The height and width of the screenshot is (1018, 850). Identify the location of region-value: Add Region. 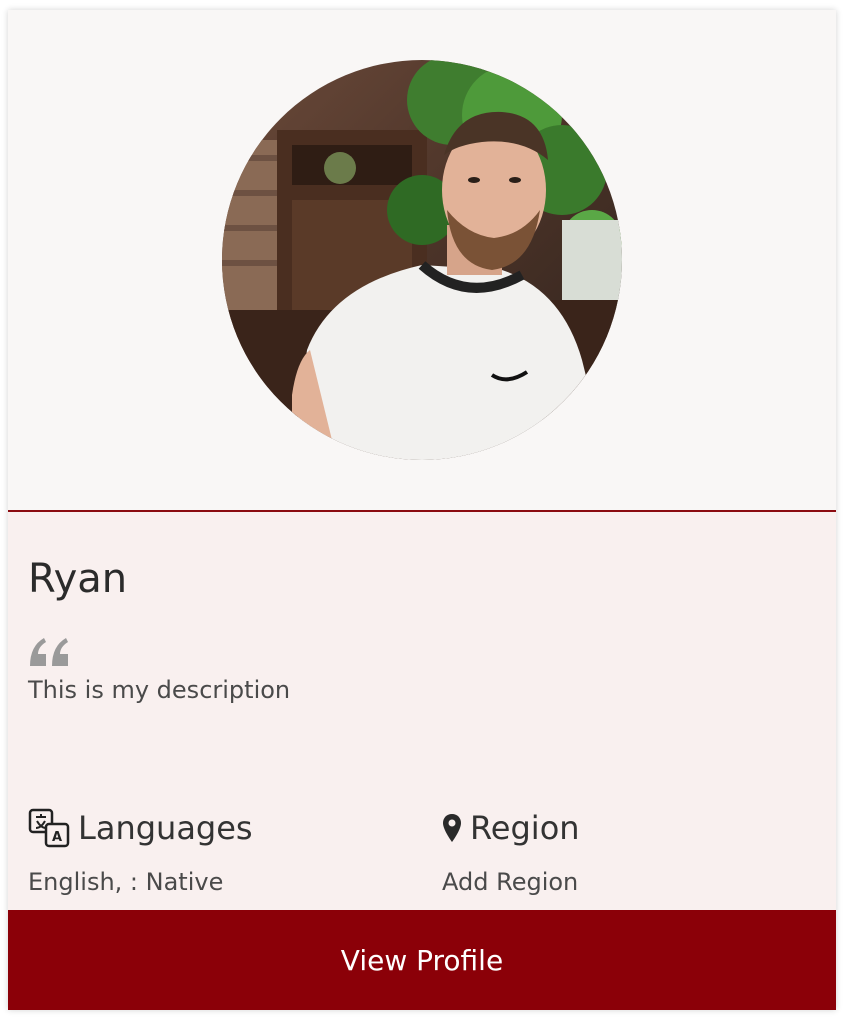
(511, 882).